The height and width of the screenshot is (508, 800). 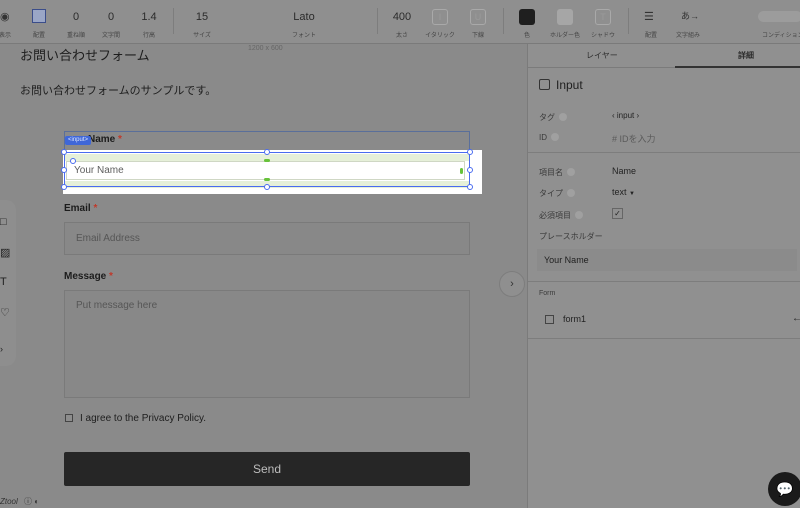 What do you see at coordinates (303, 36) in the screenshot?
I see `font-family-label: フォント` at bounding box center [303, 36].